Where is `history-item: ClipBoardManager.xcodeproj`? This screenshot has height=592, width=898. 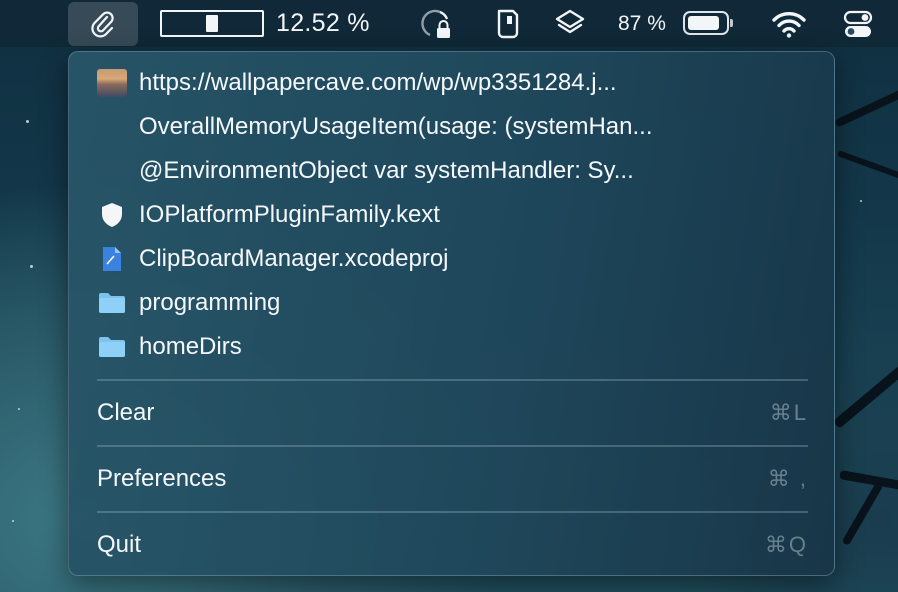 history-item: ClipBoardManager.xcodeproj is located at coordinates (451, 259).